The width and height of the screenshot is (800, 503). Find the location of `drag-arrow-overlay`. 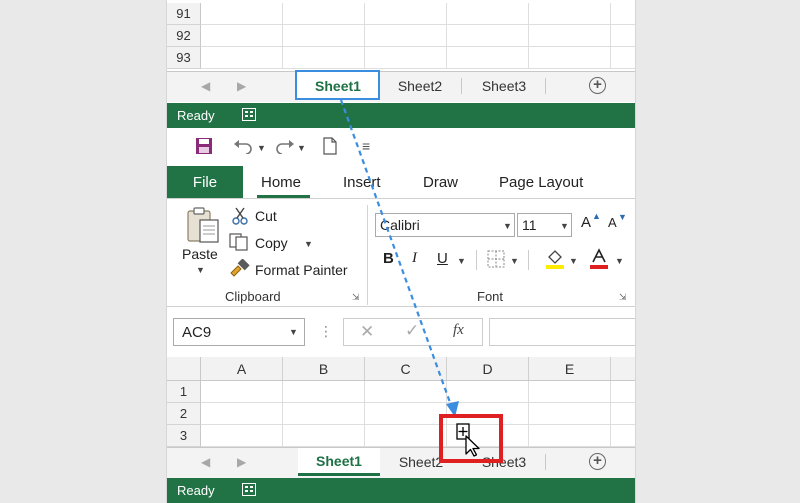

drag-arrow-overlay is located at coordinates (399, 258).